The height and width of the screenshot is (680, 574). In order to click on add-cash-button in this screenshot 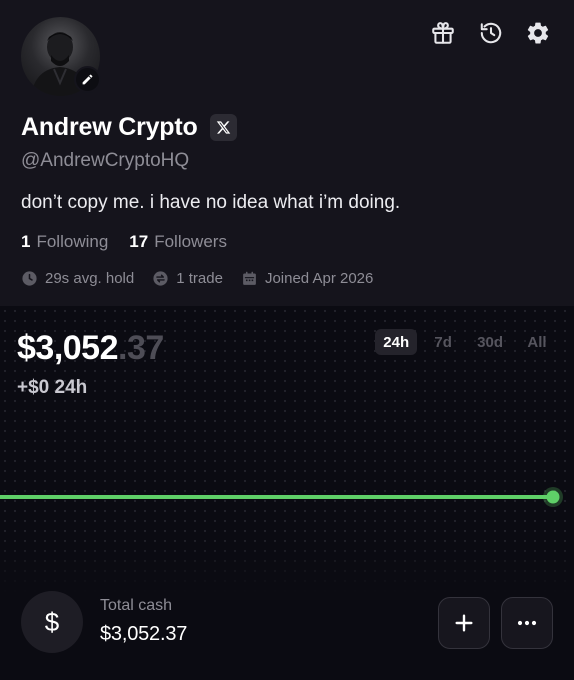, I will do `click(464, 623)`.